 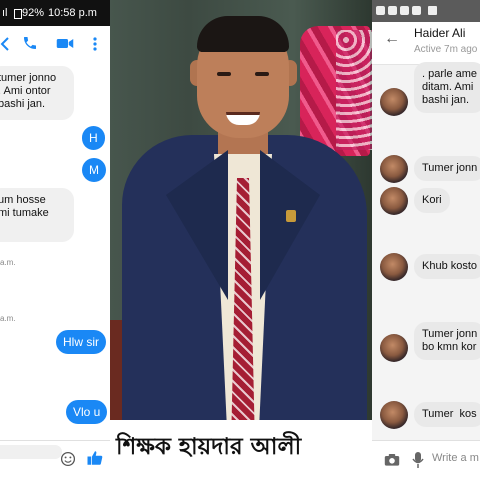 What do you see at coordinates (392, 460) in the screenshot?
I see `camera-icon` at bounding box center [392, 460].